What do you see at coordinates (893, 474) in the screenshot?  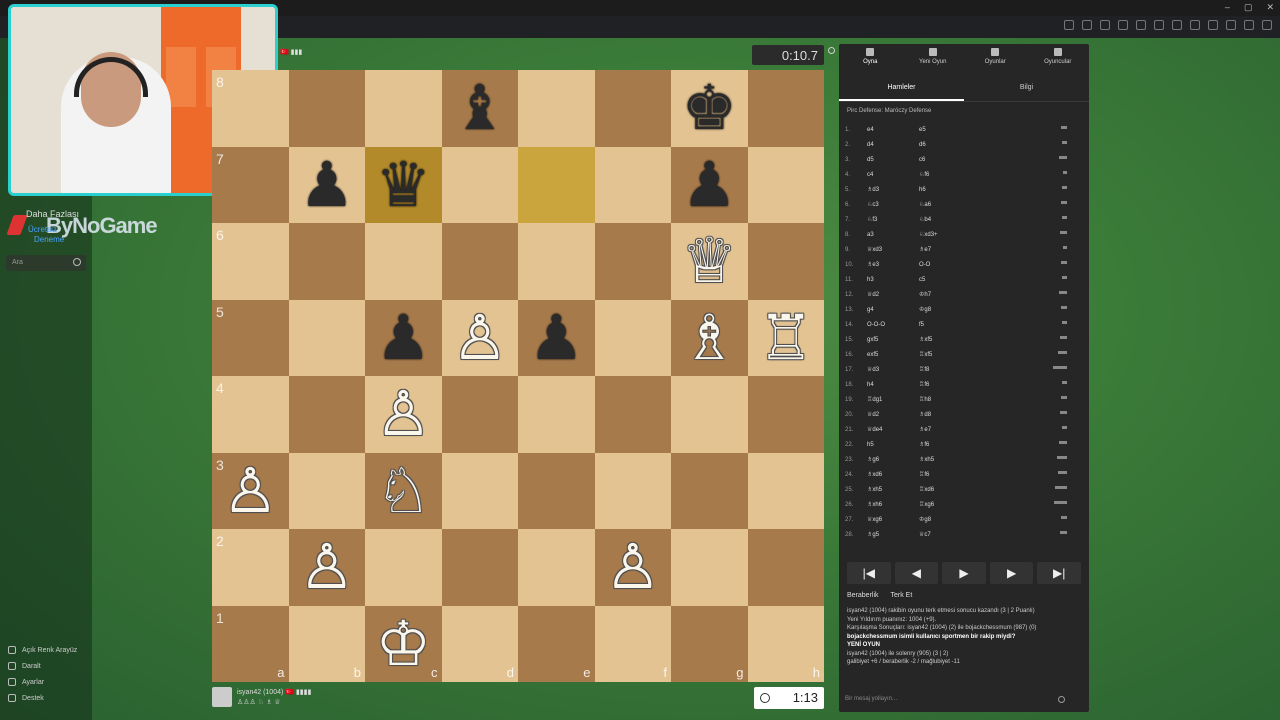 I see `white-move: ♗xd6` at bounding box center [893, 474].